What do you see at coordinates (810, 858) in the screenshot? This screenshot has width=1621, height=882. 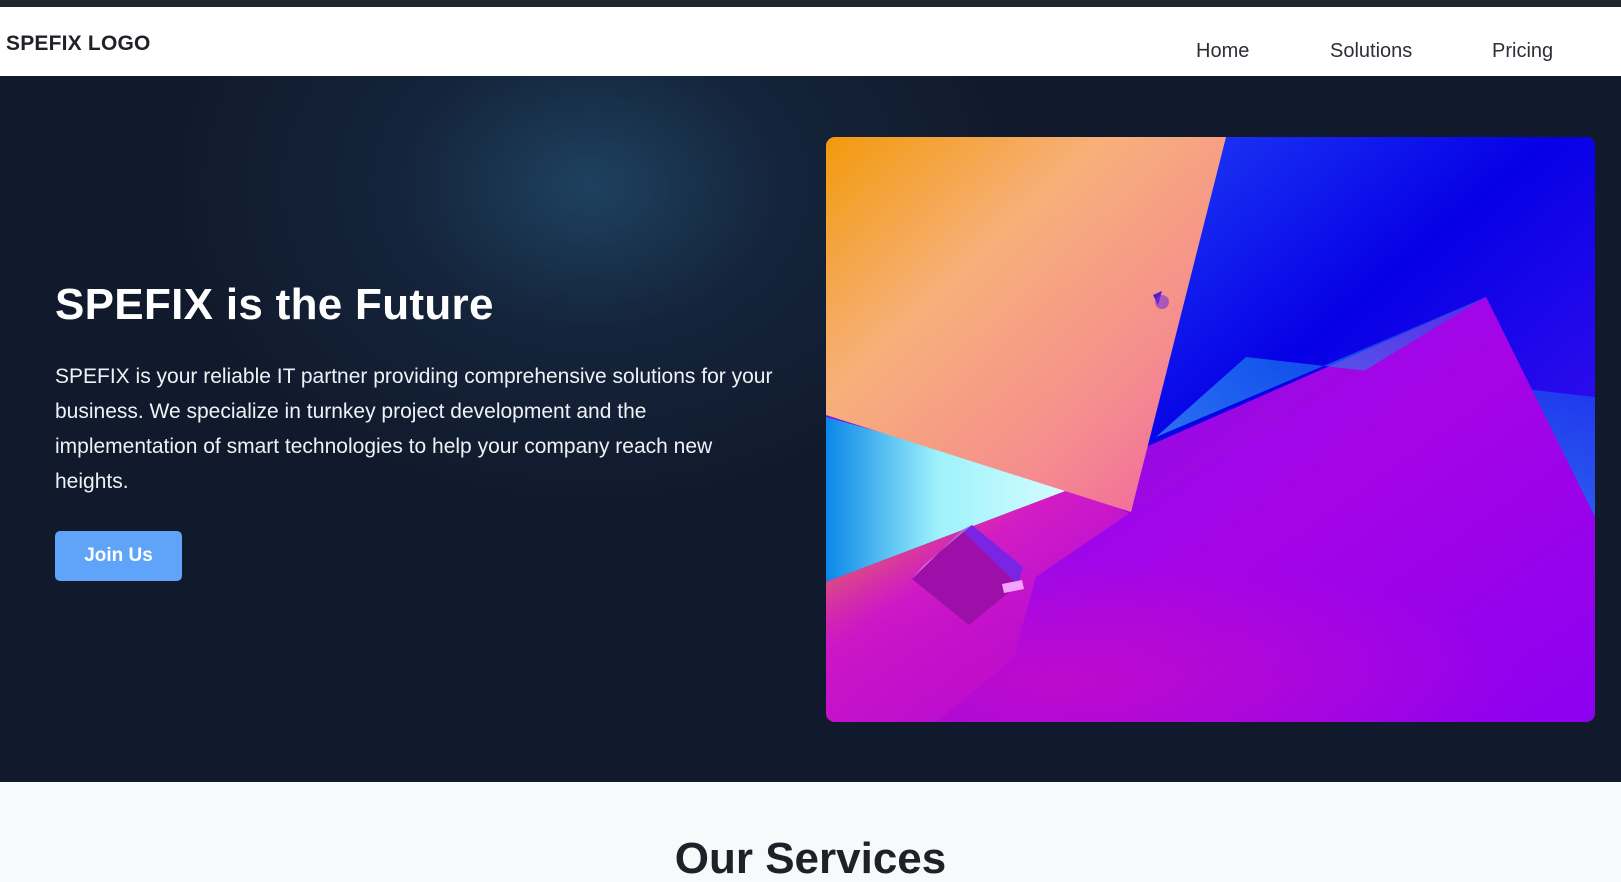 I see `services-title: Our Services` at bounding box center [810, 858].